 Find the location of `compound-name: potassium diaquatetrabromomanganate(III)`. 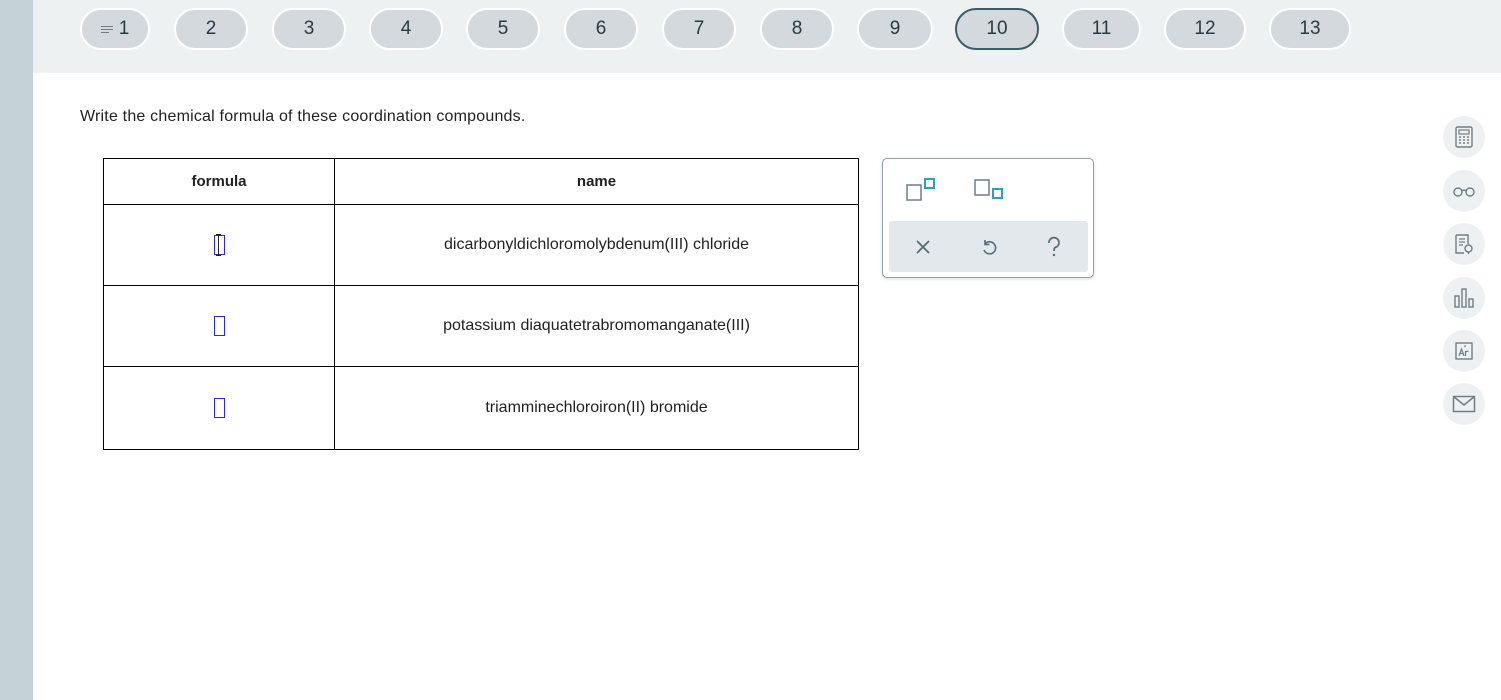

compound-name: potassium diaquatetrabromomanganate(III) is located at coordinates (596, 326).